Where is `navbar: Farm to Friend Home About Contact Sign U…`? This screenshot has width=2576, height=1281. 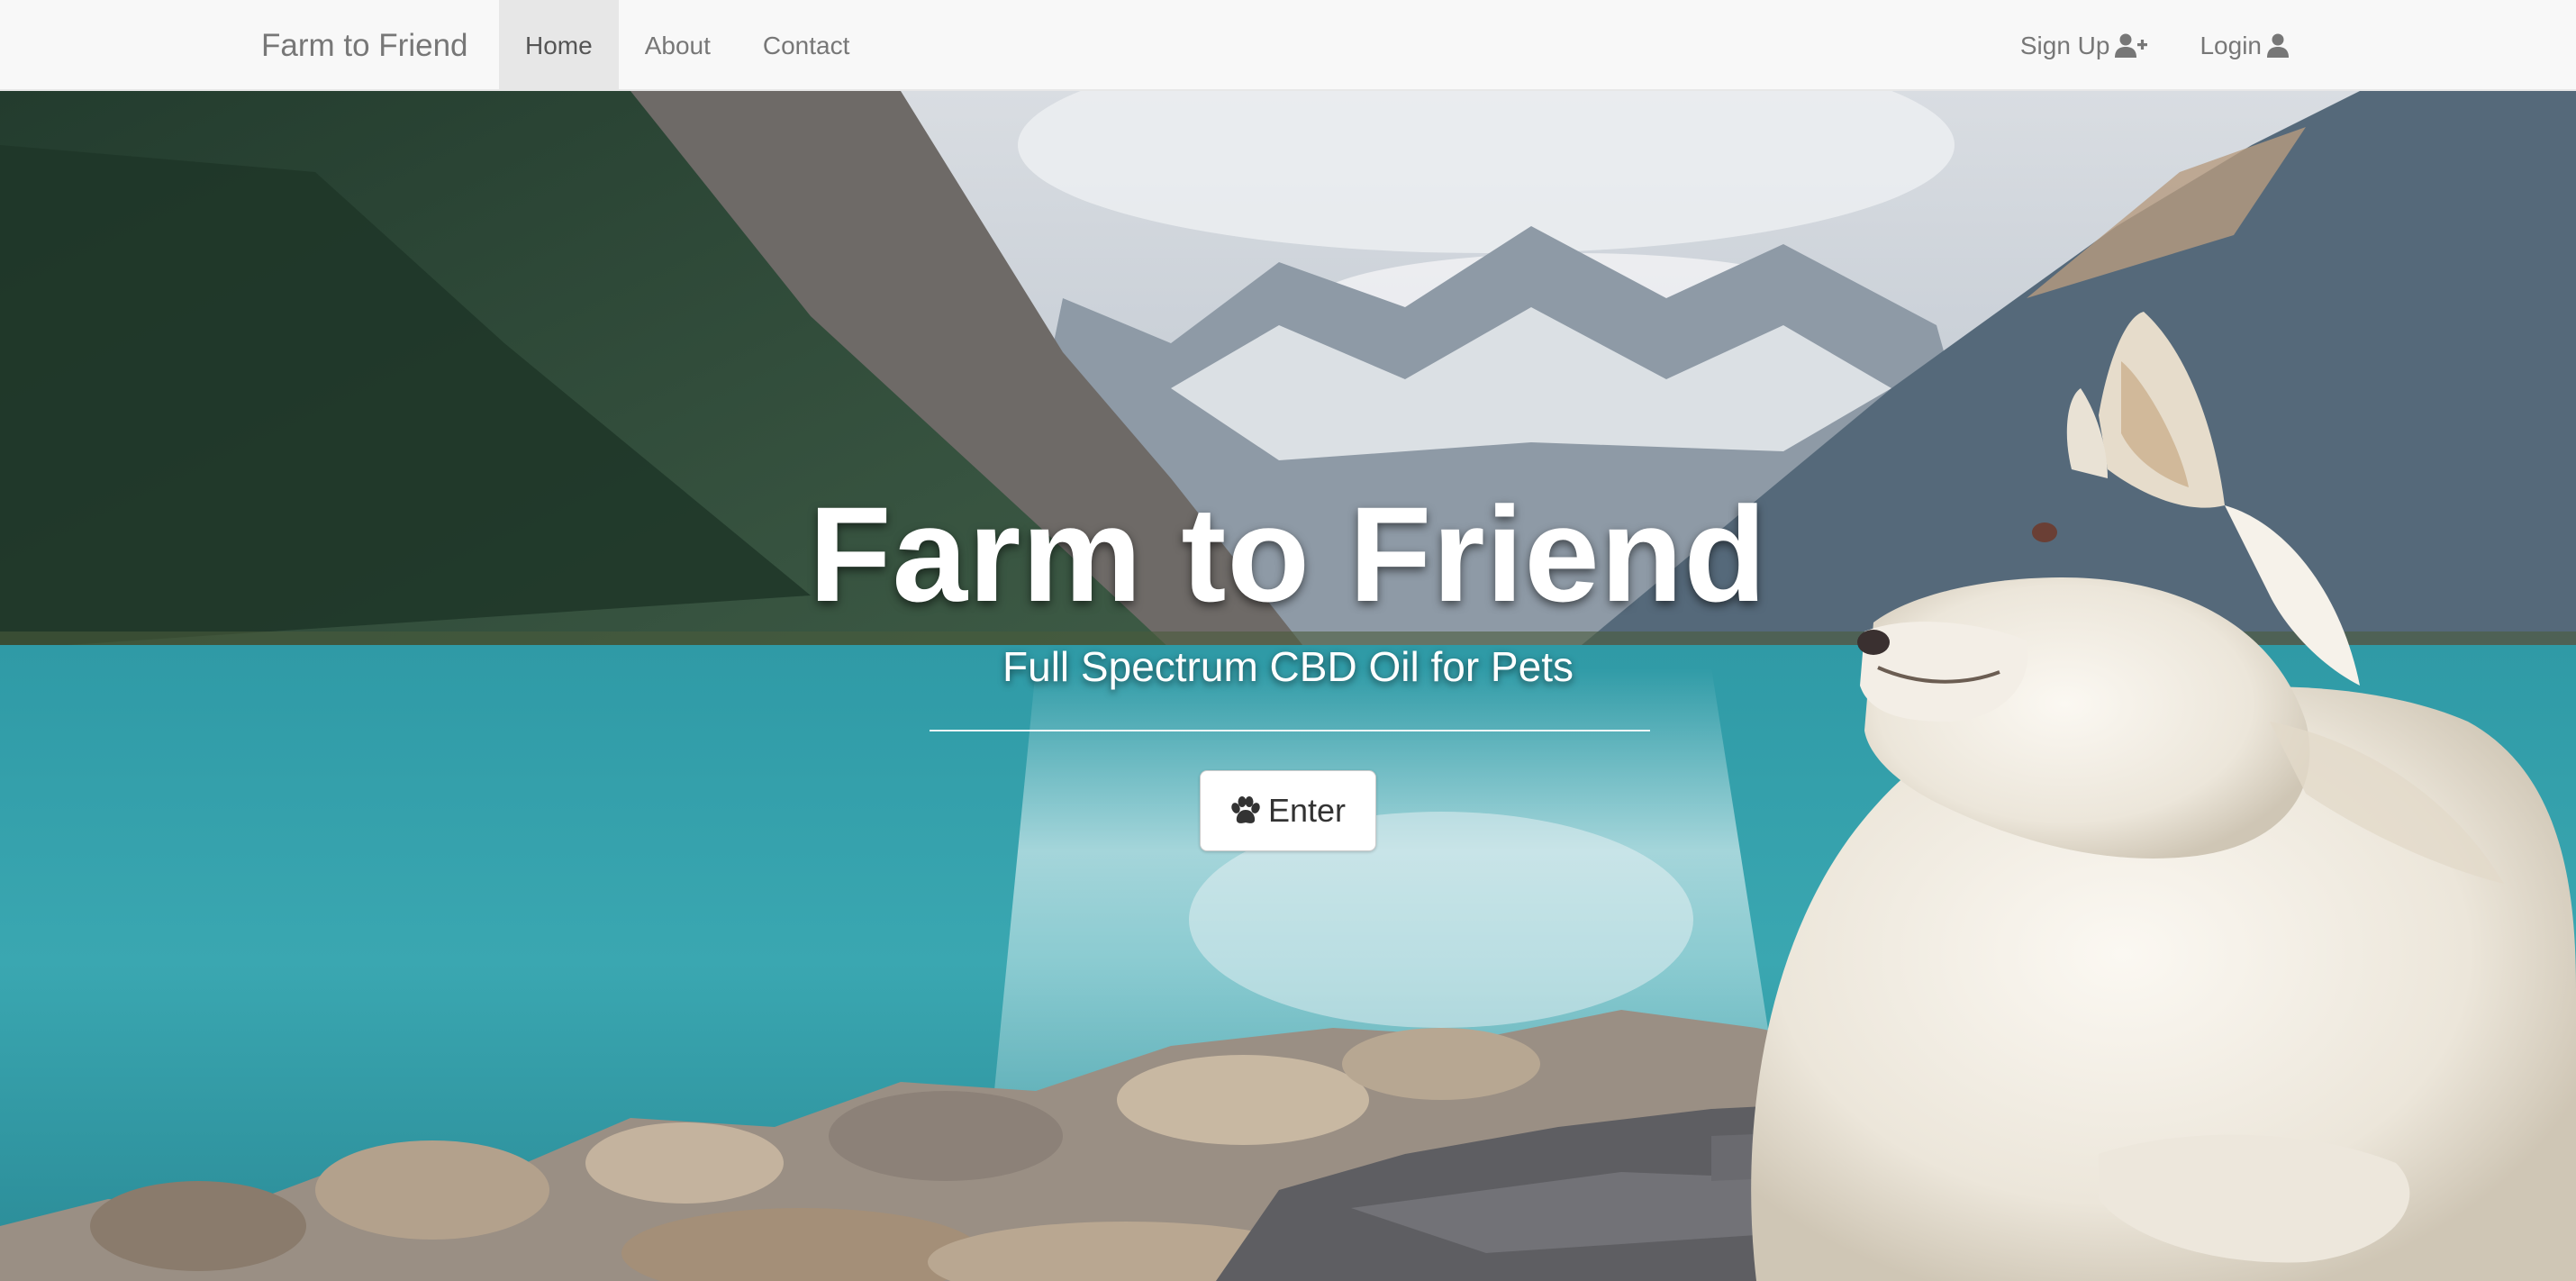
navbar: Farm to Friend Home About Contact Sign U… is located at coordinates (1288, 45).